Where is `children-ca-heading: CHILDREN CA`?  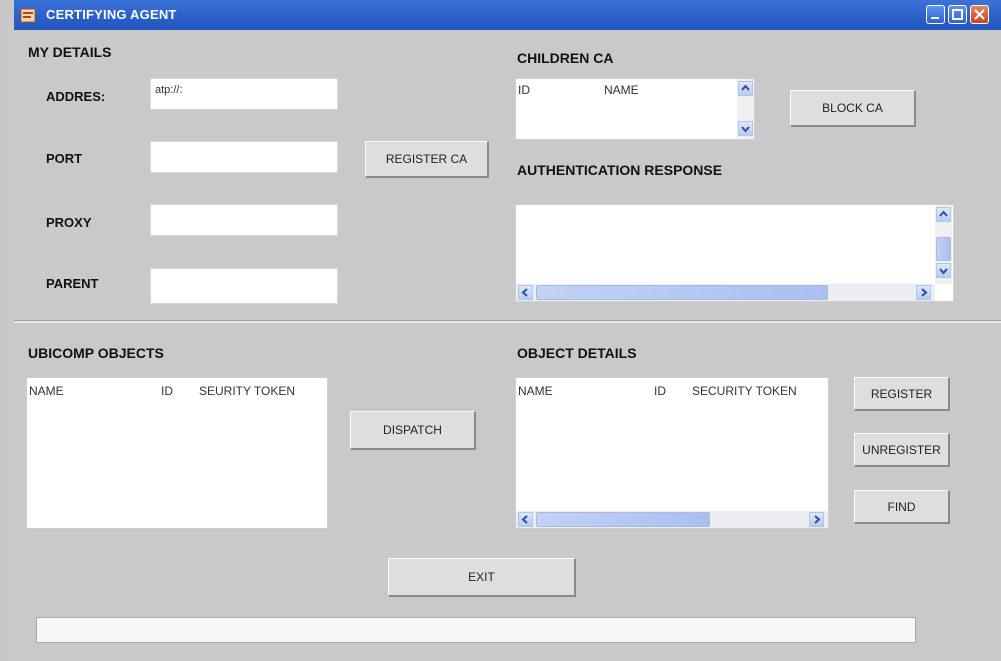
children-ca-heading: CHILDREN CA is located at coordinates (565, 58).